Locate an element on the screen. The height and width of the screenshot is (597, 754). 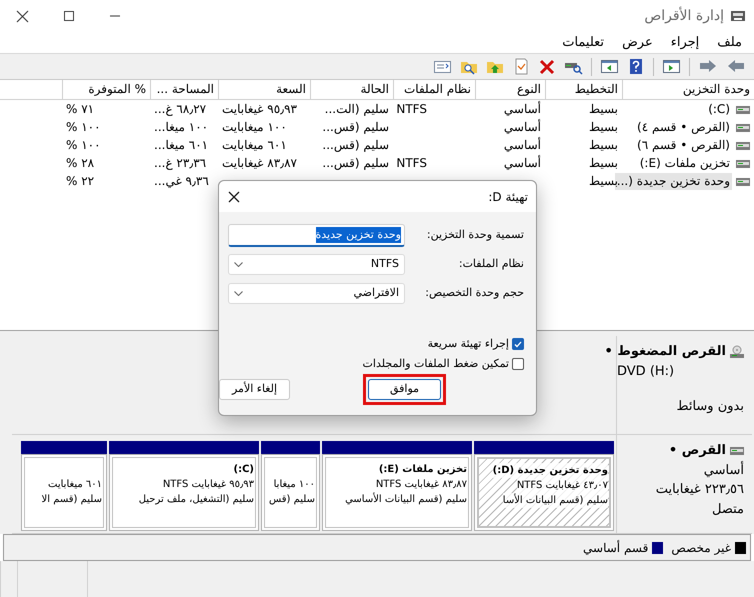
disk-info: DVD (H:) is located at coordinates (646, 371).